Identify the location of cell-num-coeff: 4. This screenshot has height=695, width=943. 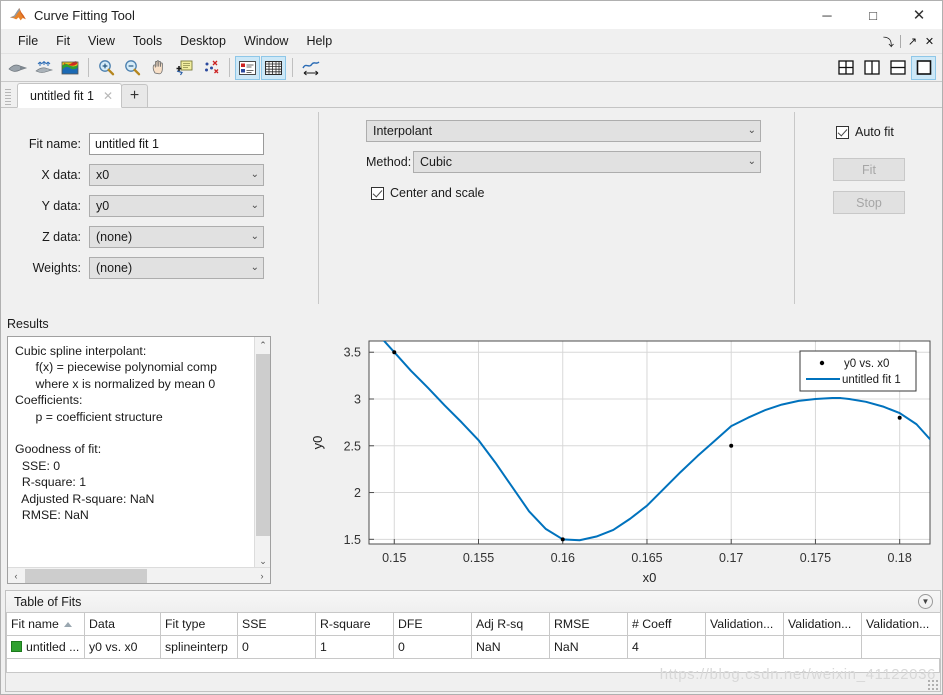
(666, 647).